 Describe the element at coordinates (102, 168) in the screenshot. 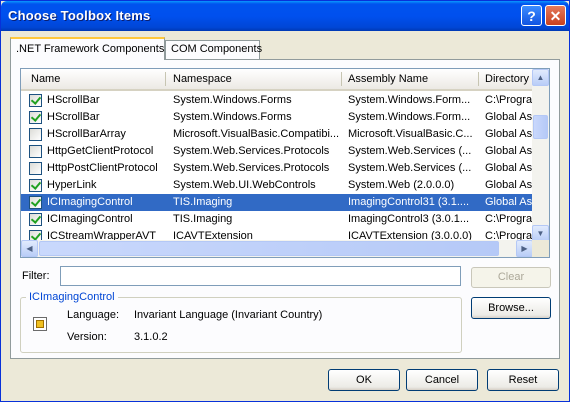

I see `cell-name: HttpPostClientProtocol` at that location.